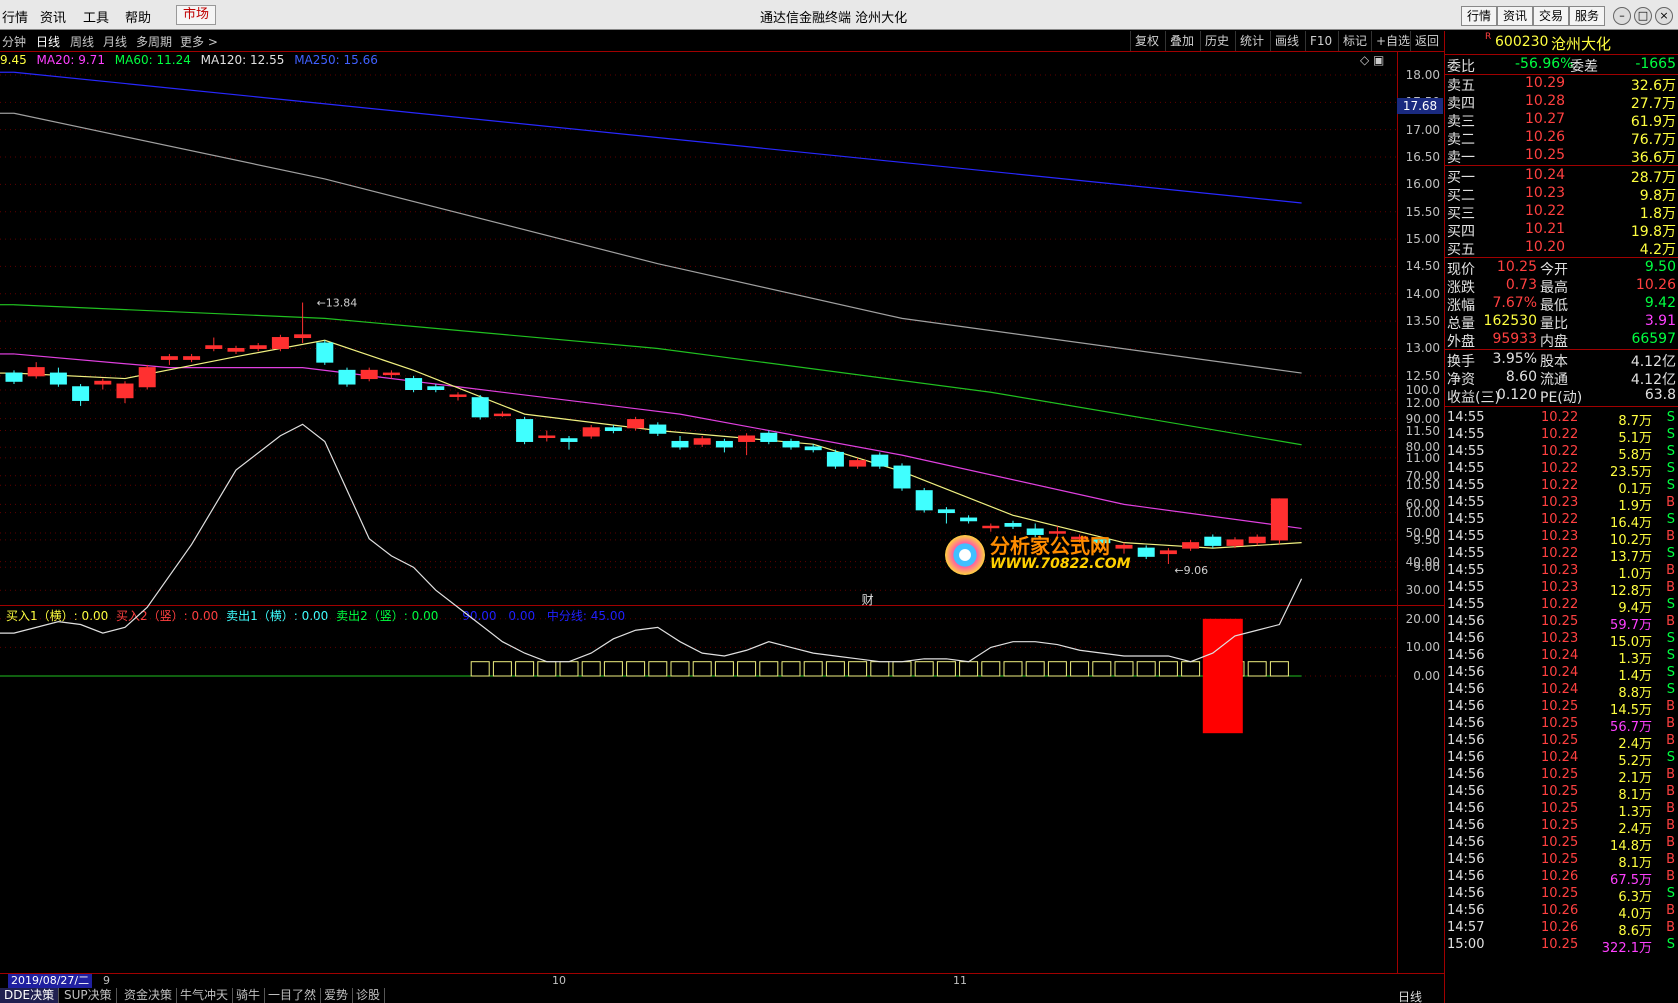 The image size is (1678, 1003). What do you see at coordinates (1561, 470) in the screenshot?
I see `tick-row: 14:55 10.22 23.5万 S` at bounding box center [1561, 470].